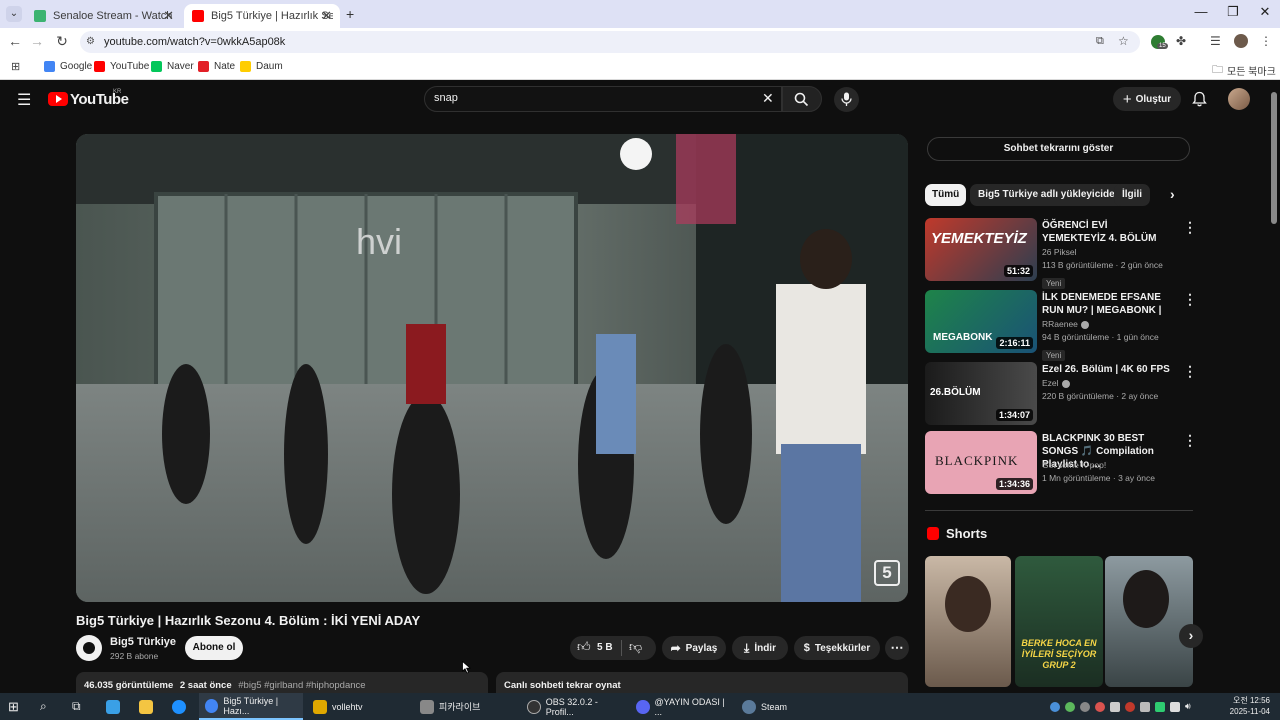  Describe the element at coordinates (635, 647) in the screenshot. I see `dislike-icon: 👎︎` at that location.